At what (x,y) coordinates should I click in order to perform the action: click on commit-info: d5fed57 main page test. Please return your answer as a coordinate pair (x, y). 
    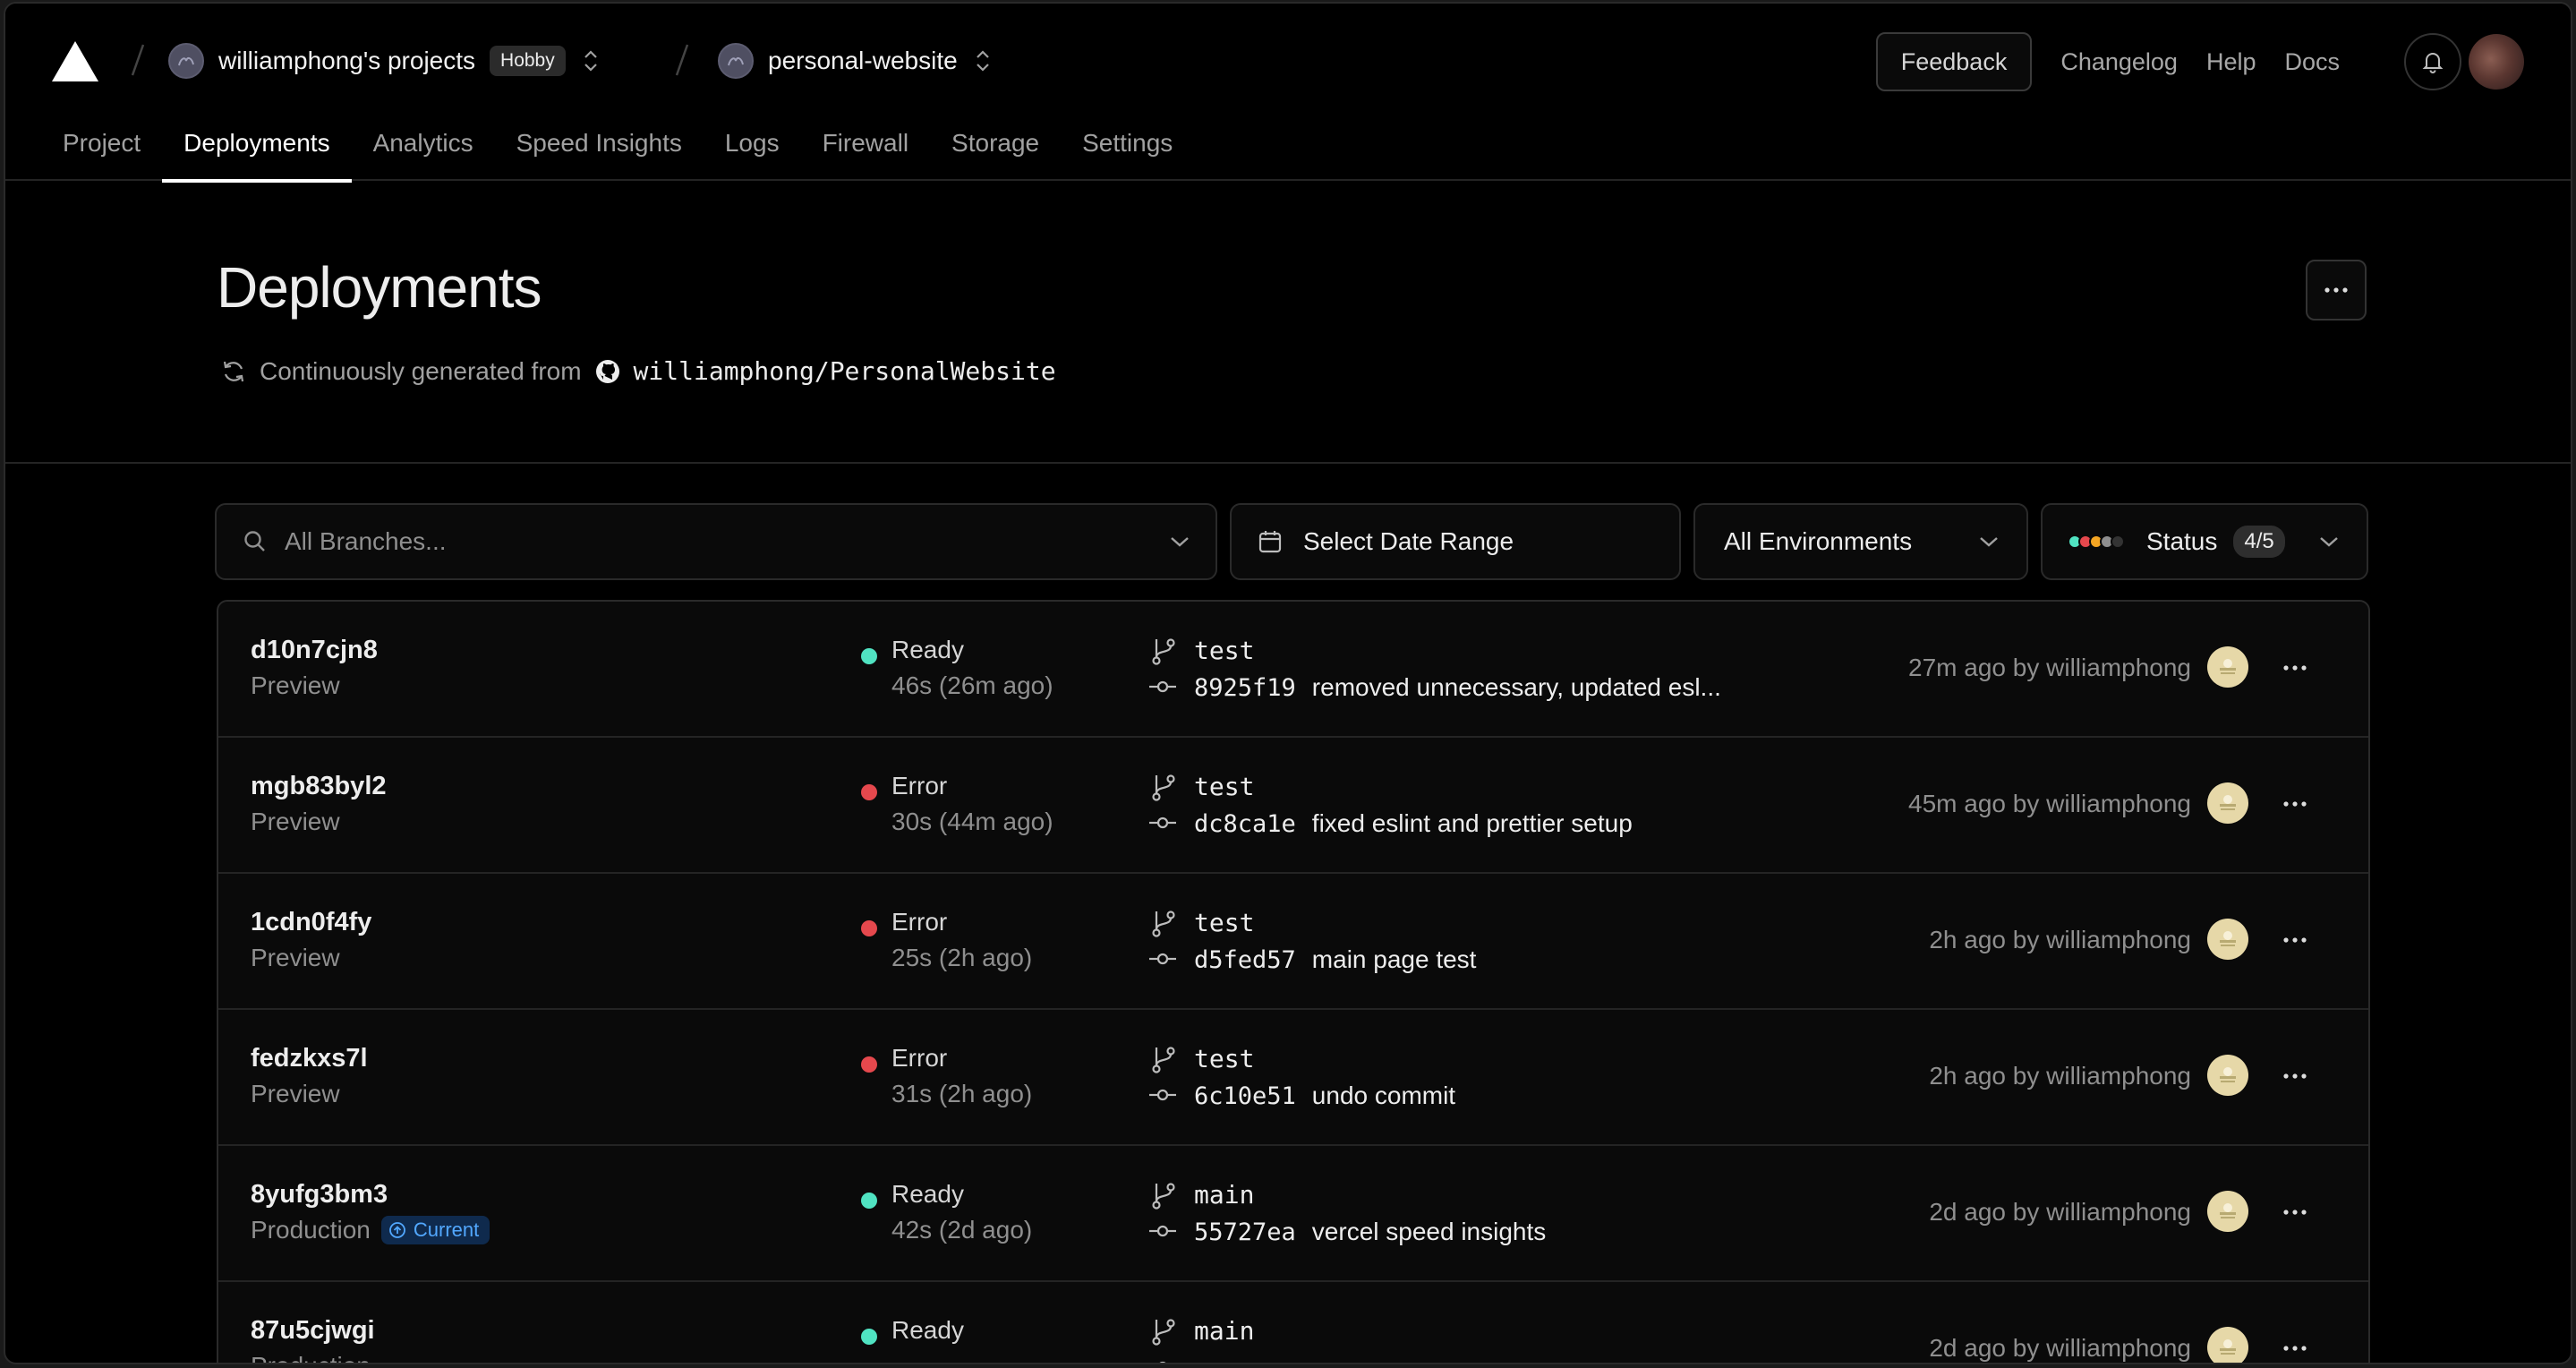
    Looking at the image, I should click on (1335, 959).